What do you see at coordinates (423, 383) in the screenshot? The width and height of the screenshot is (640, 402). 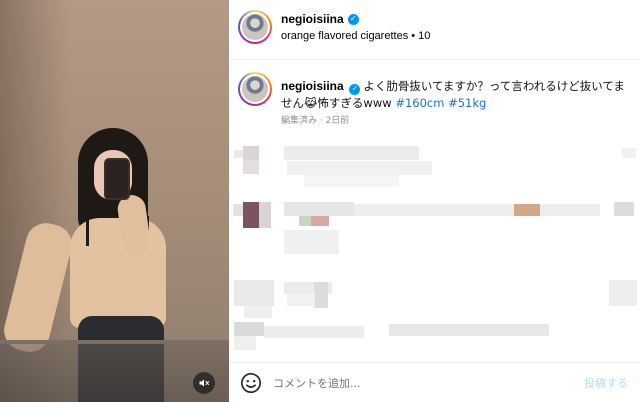 I see `comment-input` at bounding box center [423, 383].